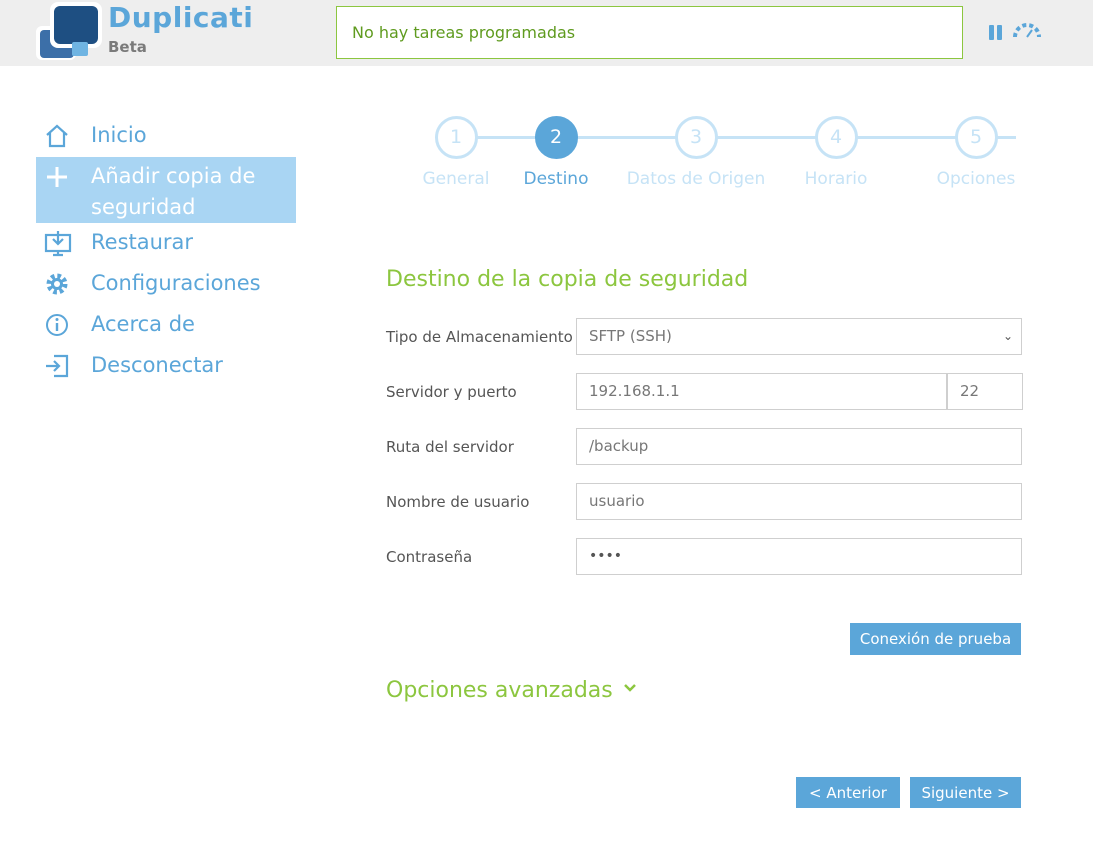  I want to click on sidebar-item-add-backup: Añadir copia de seguridad, so click(166, 190).